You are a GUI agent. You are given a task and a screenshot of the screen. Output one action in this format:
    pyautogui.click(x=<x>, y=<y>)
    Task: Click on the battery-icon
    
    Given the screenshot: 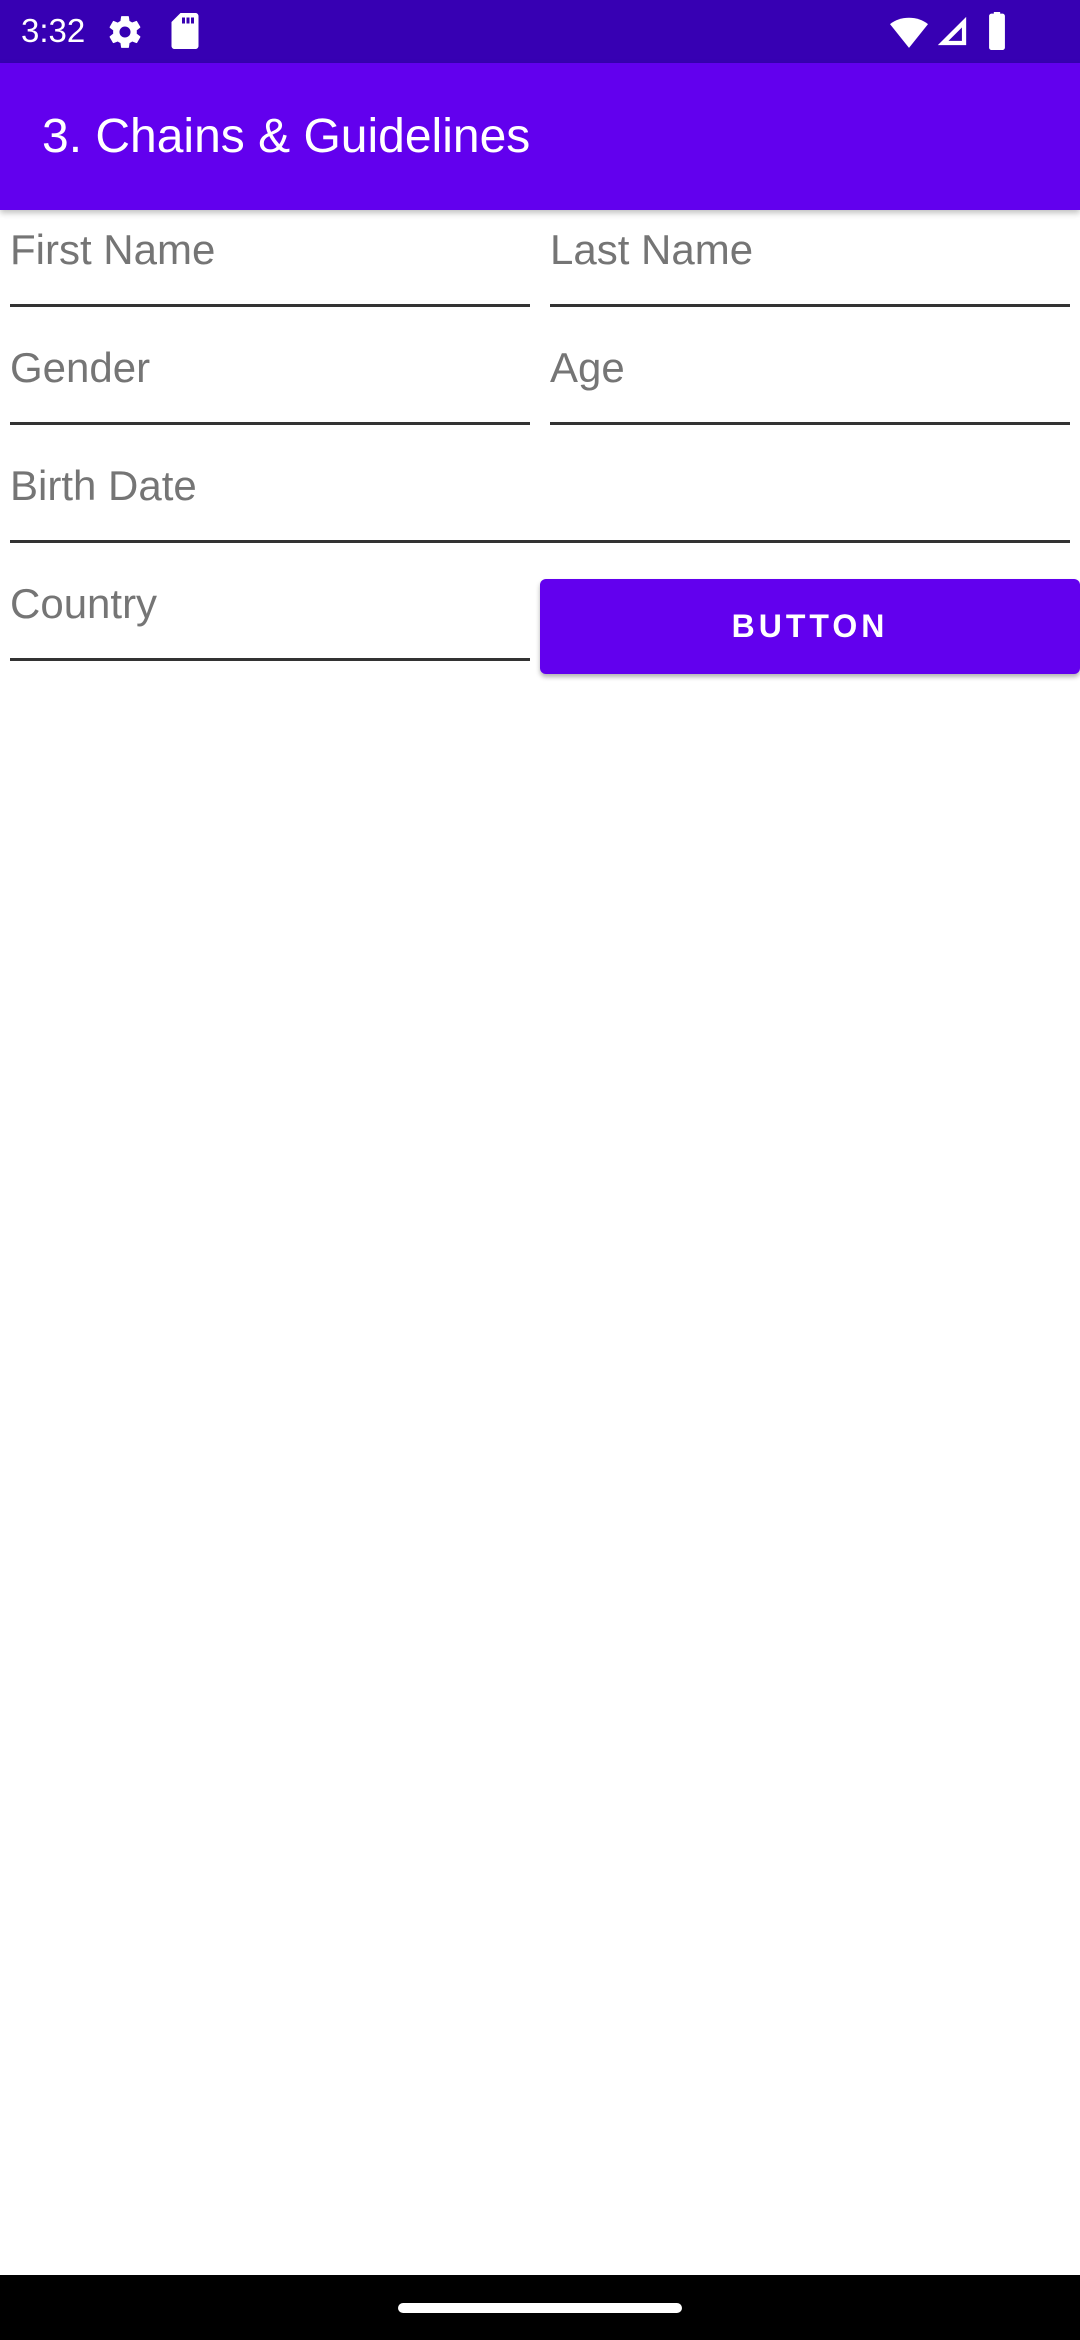 What is the action you would take?
    pyautogui.click(x=997, y=33)
    